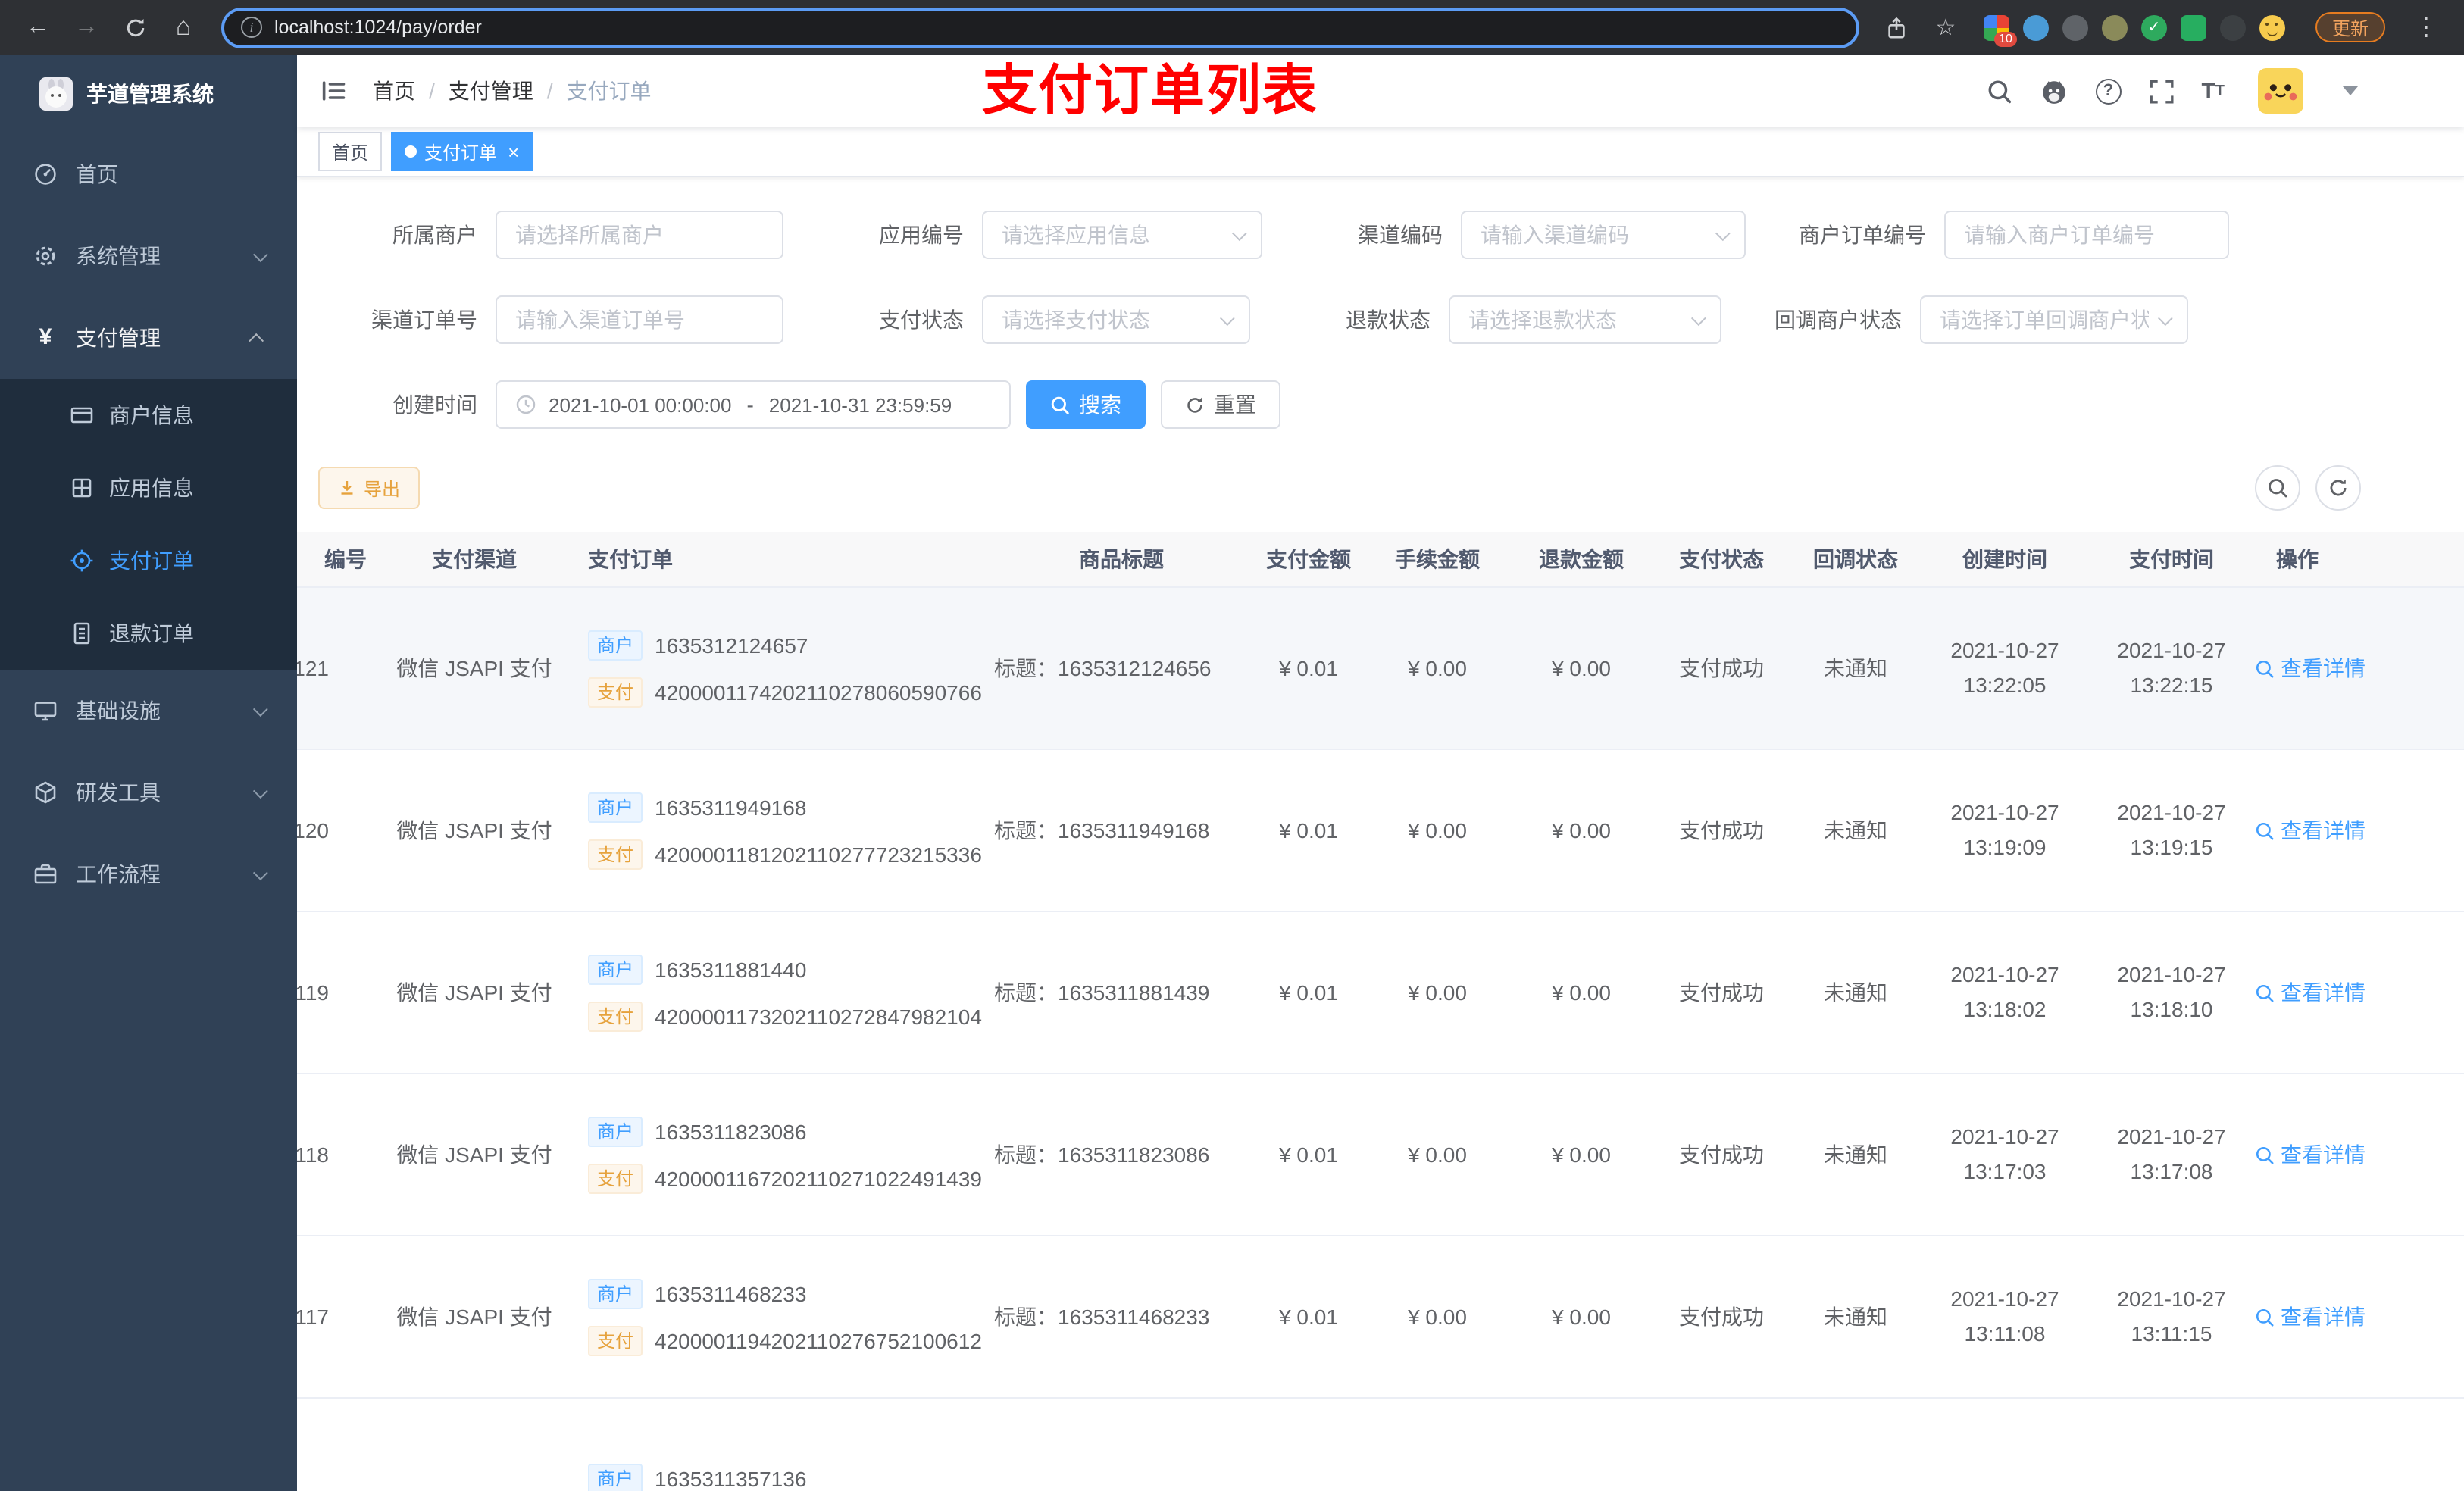 Image resolution: width=2464 pixels, height=1491 pixels. What do you see at coordinates (313, 830) in the screenshot?
I see `order-id: 120` at bounding box center [313, 830].